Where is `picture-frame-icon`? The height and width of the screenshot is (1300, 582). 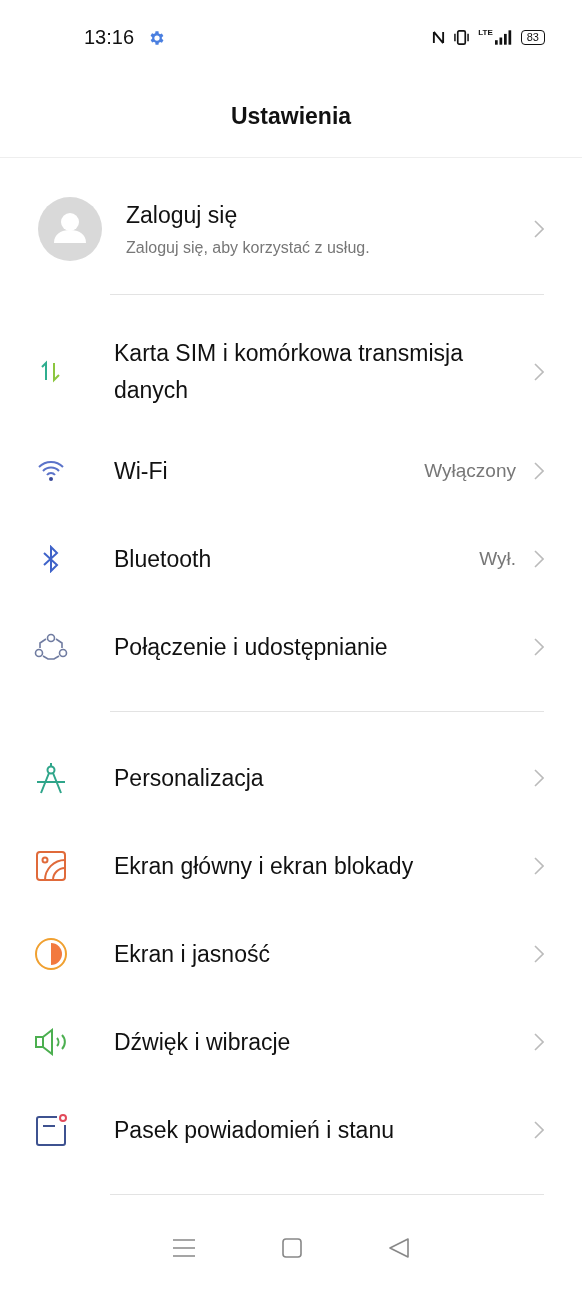
picture-frame-icon is located at coordinates (51, 866).